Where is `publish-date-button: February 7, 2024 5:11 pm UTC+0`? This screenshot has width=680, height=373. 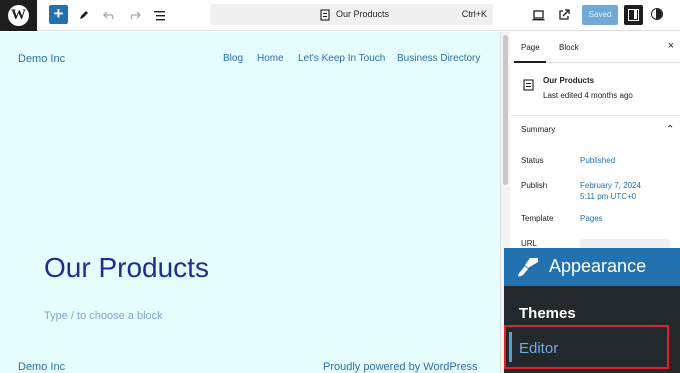
publish-date-button: February 7, 2024 5:11 pm UTC+0 is located at coordinates (610, 191).